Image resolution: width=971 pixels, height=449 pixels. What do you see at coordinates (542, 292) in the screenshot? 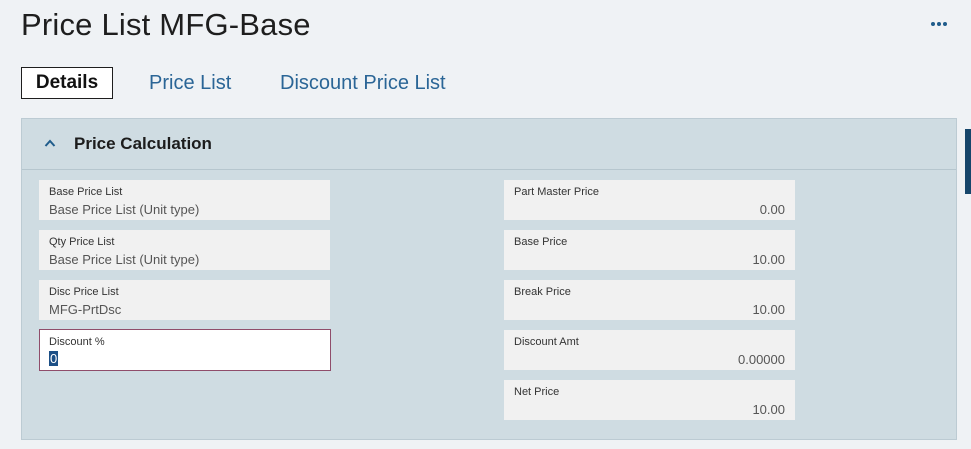
I see `field-label: Break Price` at bounding box center [542, 292].